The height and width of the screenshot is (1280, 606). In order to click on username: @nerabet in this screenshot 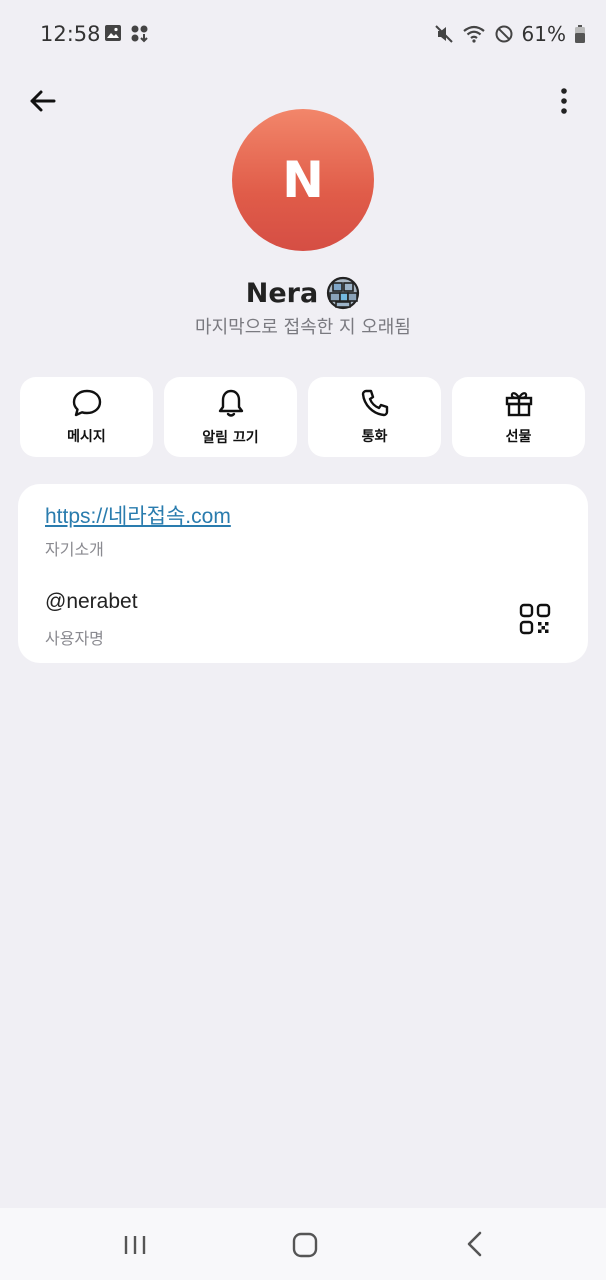, I will do `click(91, 602)`.